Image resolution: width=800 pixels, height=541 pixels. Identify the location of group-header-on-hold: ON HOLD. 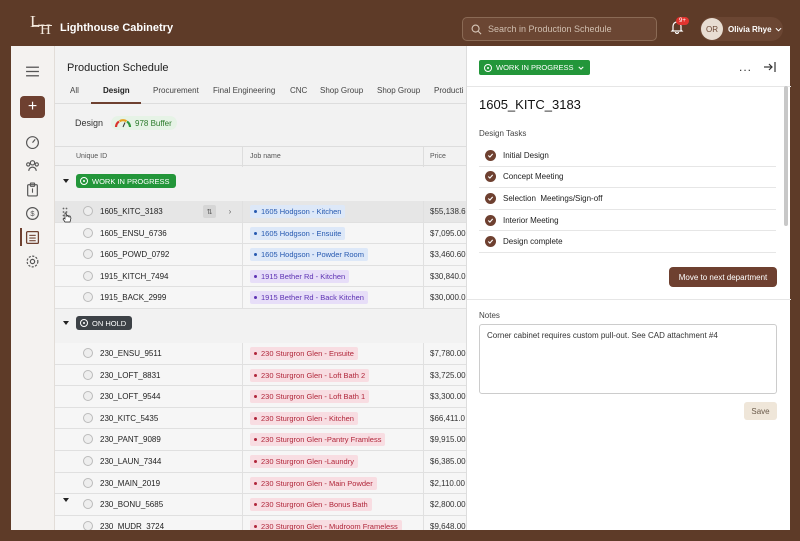
(260, 323).